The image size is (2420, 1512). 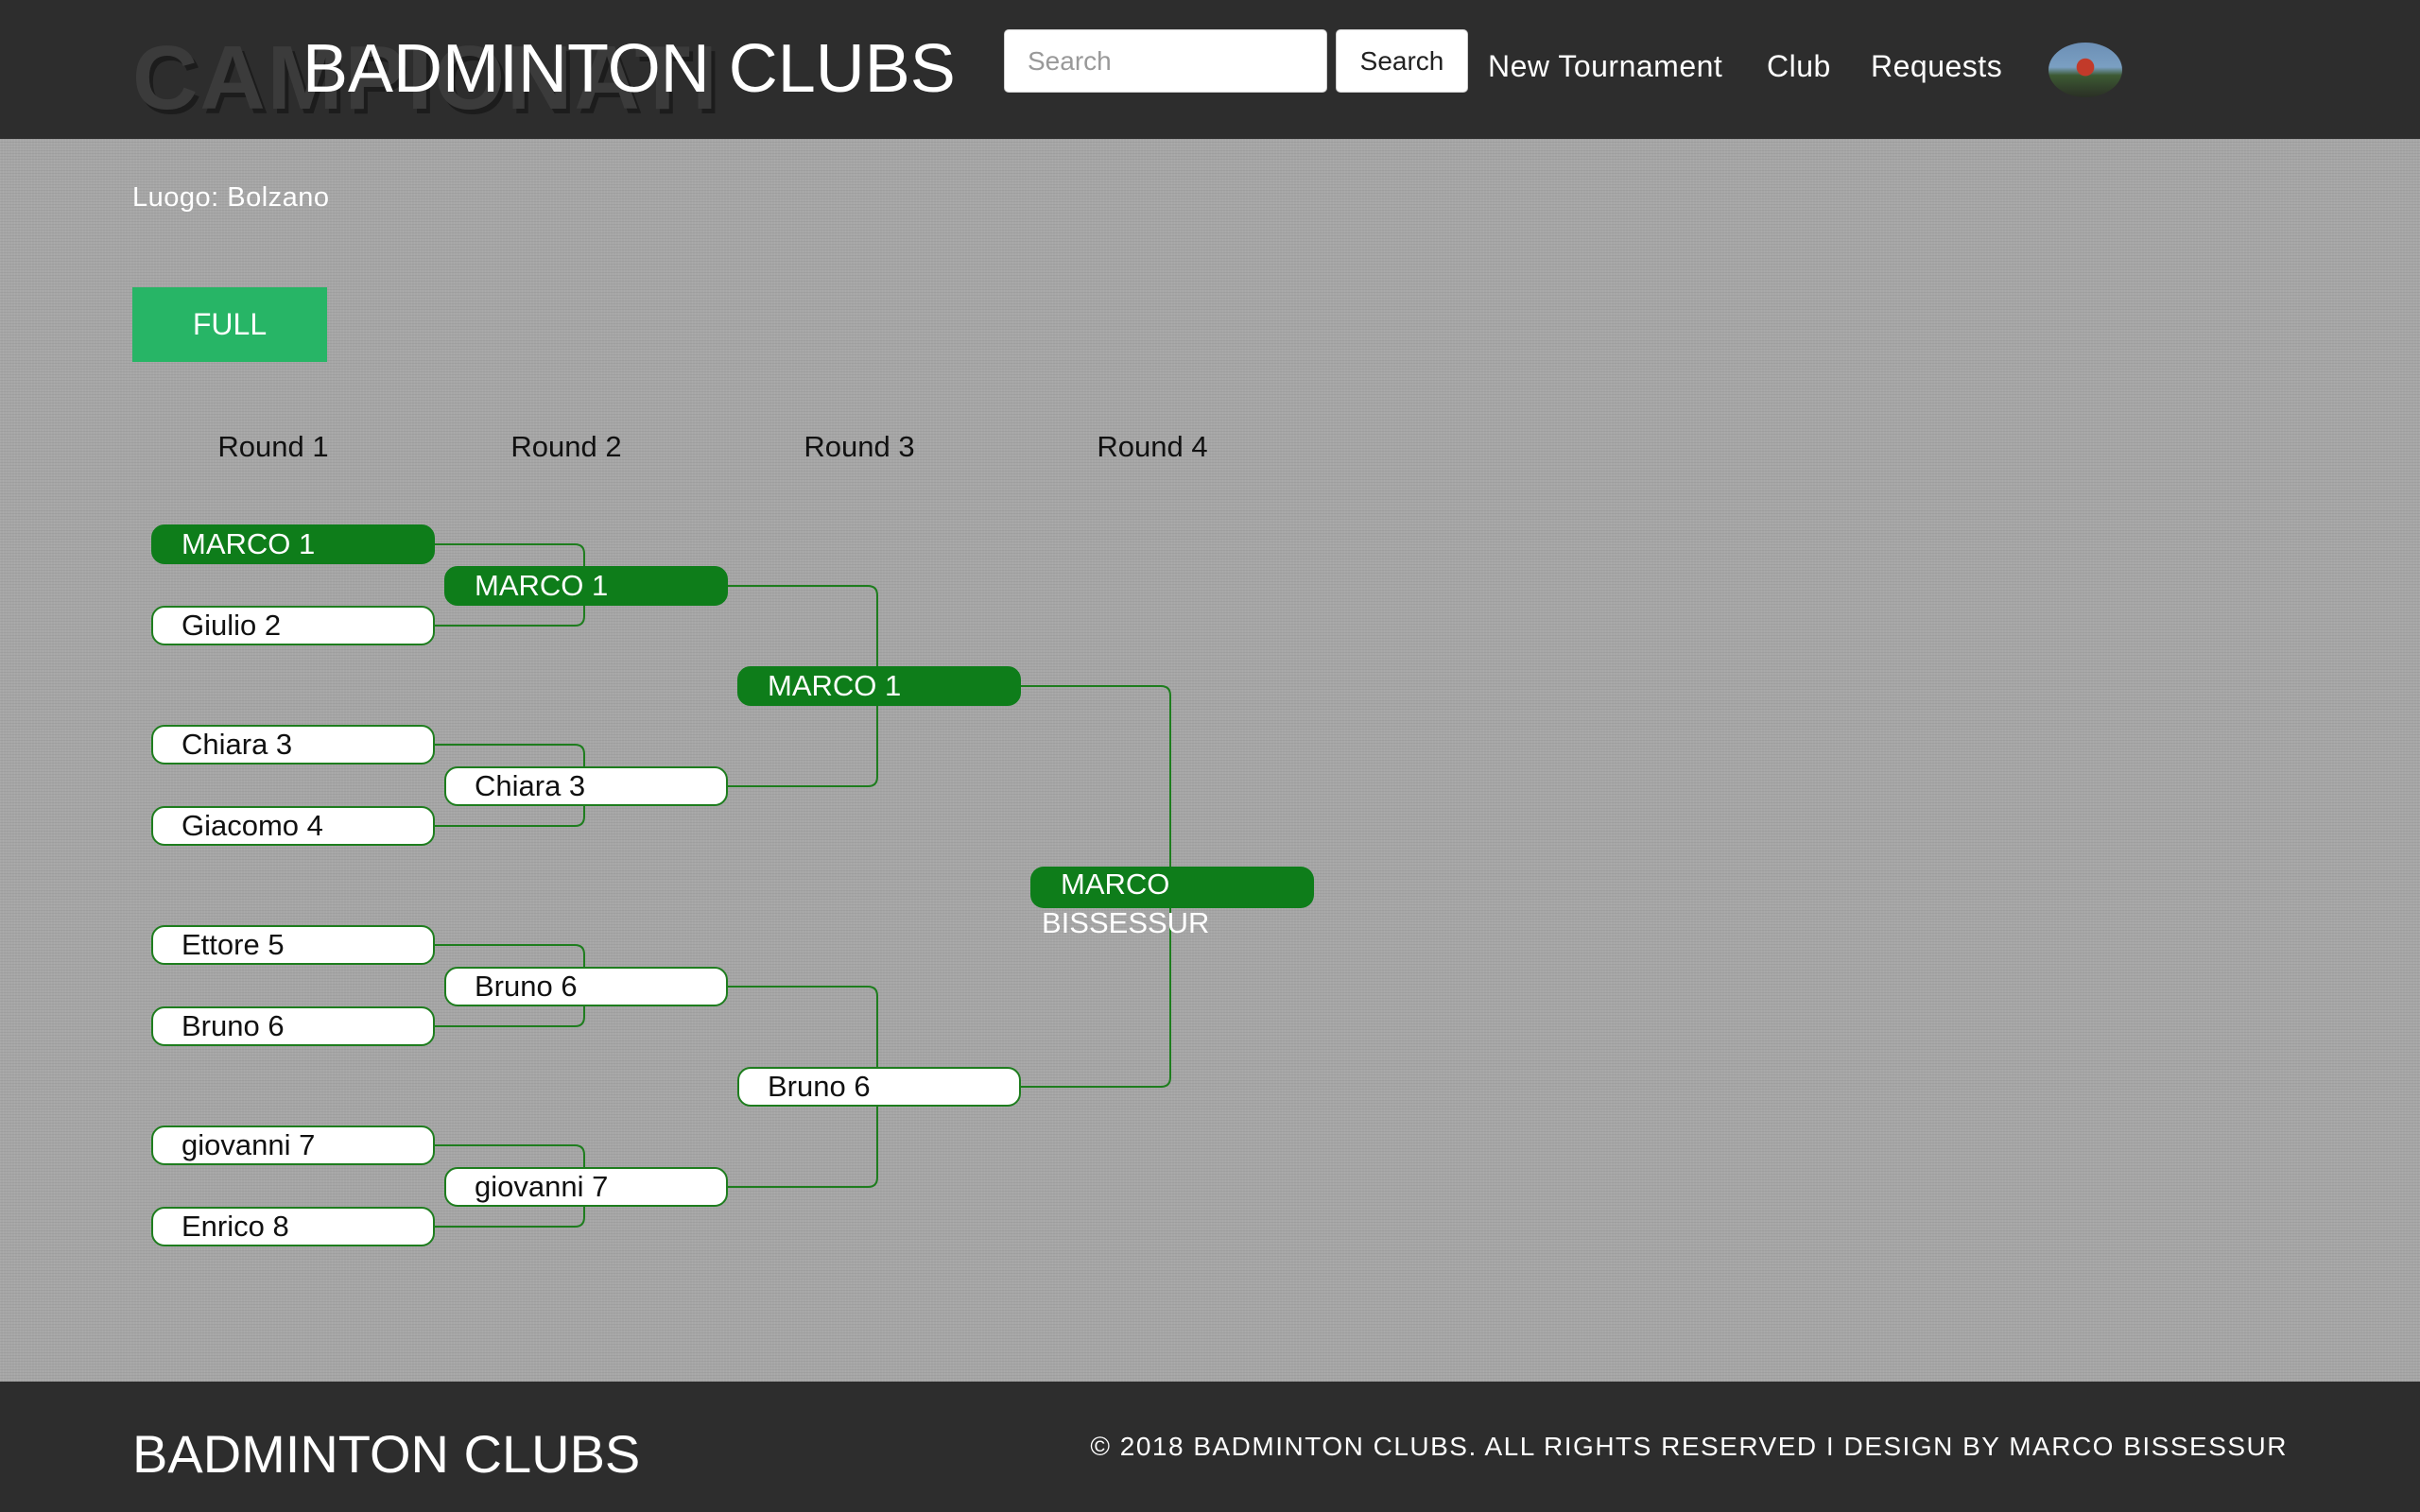 What do you see at coordinates (879, 1087) in the screenshot?
I see `round3-player-2: Bruno 6` at bounding box center [879, 1087].